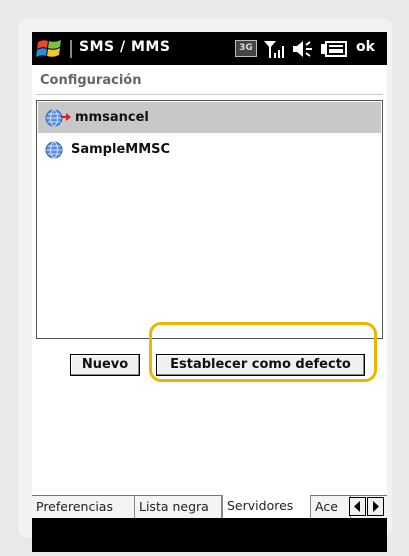 The width and height of the screenshot is (409, 556). What do you see at coordinates (303, 49) in the screenshot?
I see `volume-icon` at bounding box center [303, 49].